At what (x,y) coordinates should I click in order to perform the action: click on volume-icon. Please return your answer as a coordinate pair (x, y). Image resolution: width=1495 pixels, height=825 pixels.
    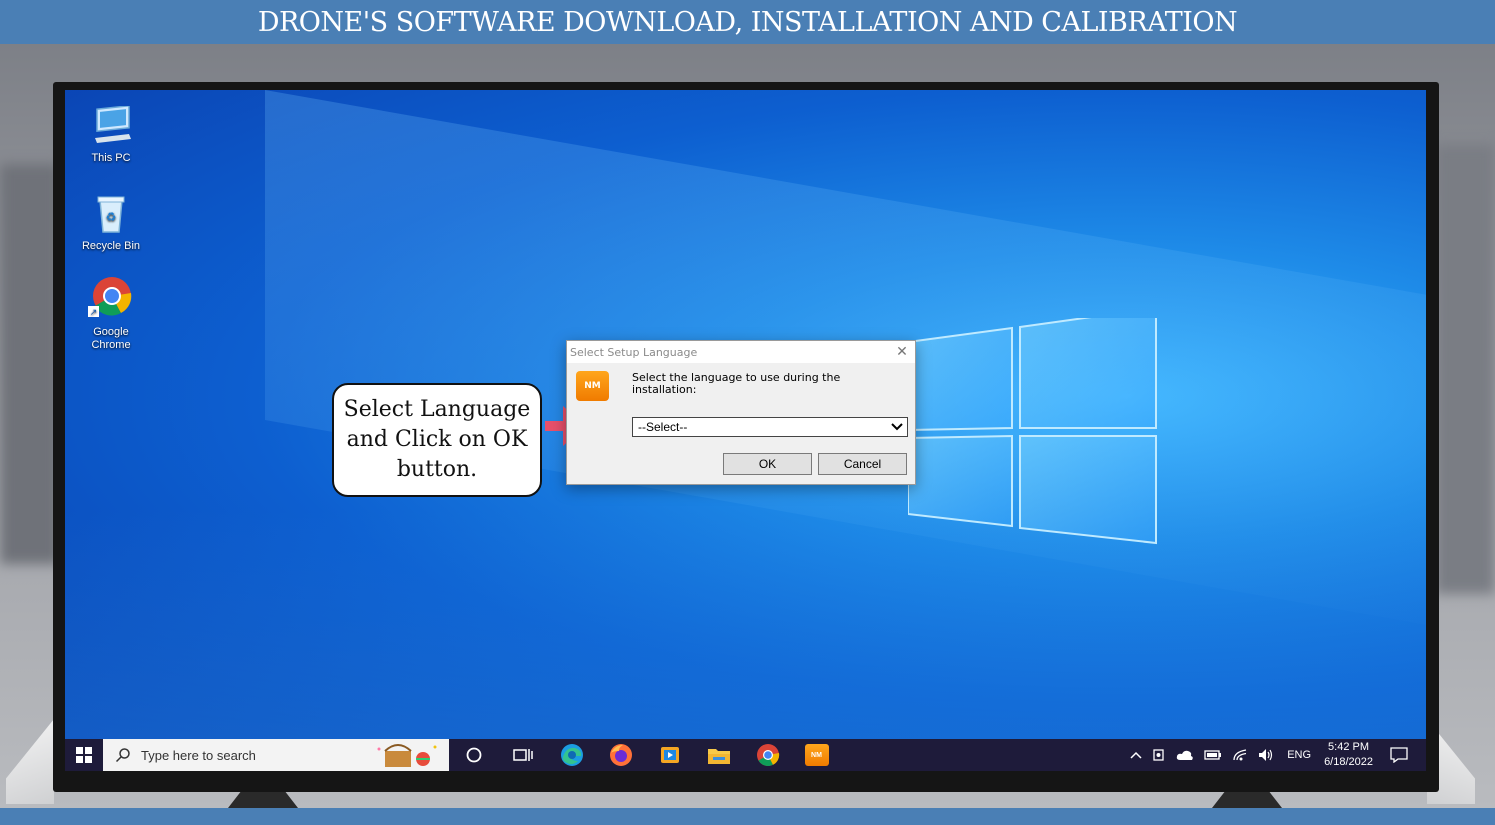
    Looking at the image, I should click on (1266, 755).